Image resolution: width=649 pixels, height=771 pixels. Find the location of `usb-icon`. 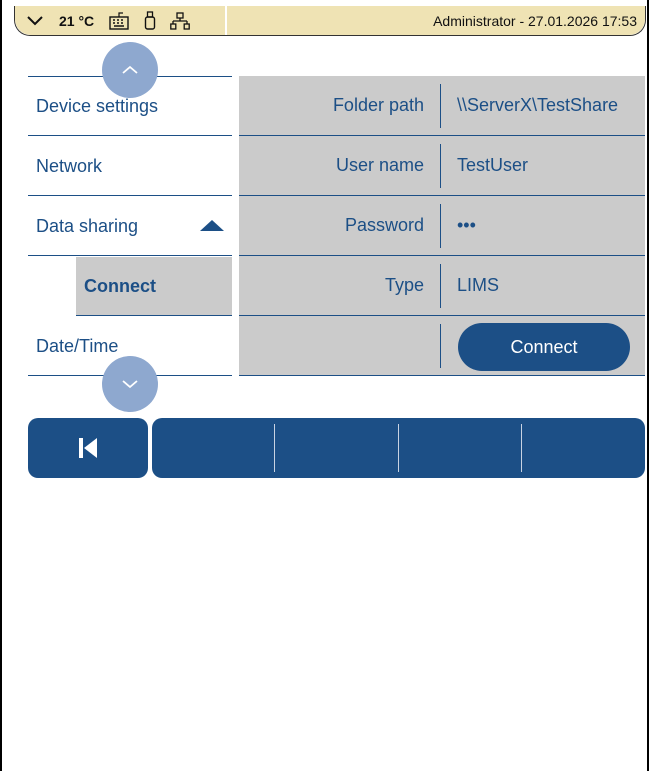

usb-icon is located at coordinates (150, 20).